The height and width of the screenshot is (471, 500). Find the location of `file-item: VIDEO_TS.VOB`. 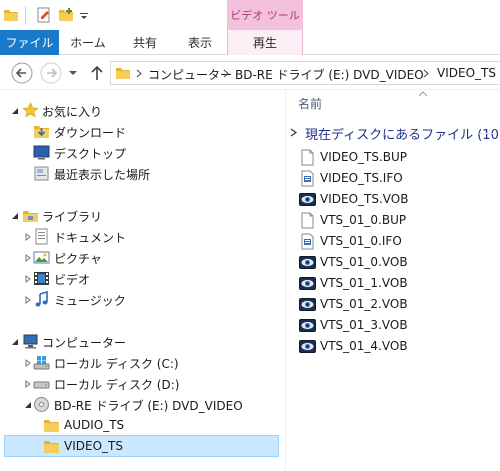

file-item: VIDEO_TS.VOB is located at coordinates (399, 199).